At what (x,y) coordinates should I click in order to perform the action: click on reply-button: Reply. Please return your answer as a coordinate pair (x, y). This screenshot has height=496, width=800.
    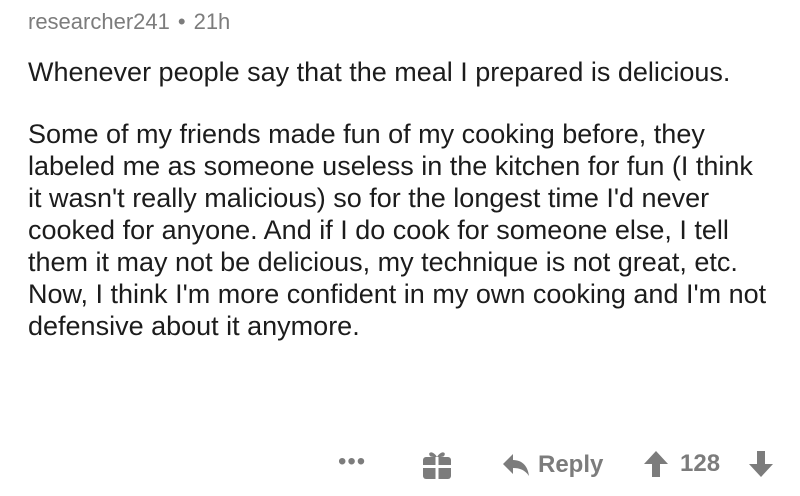
    Looking at the image, I should click on (552, 465).